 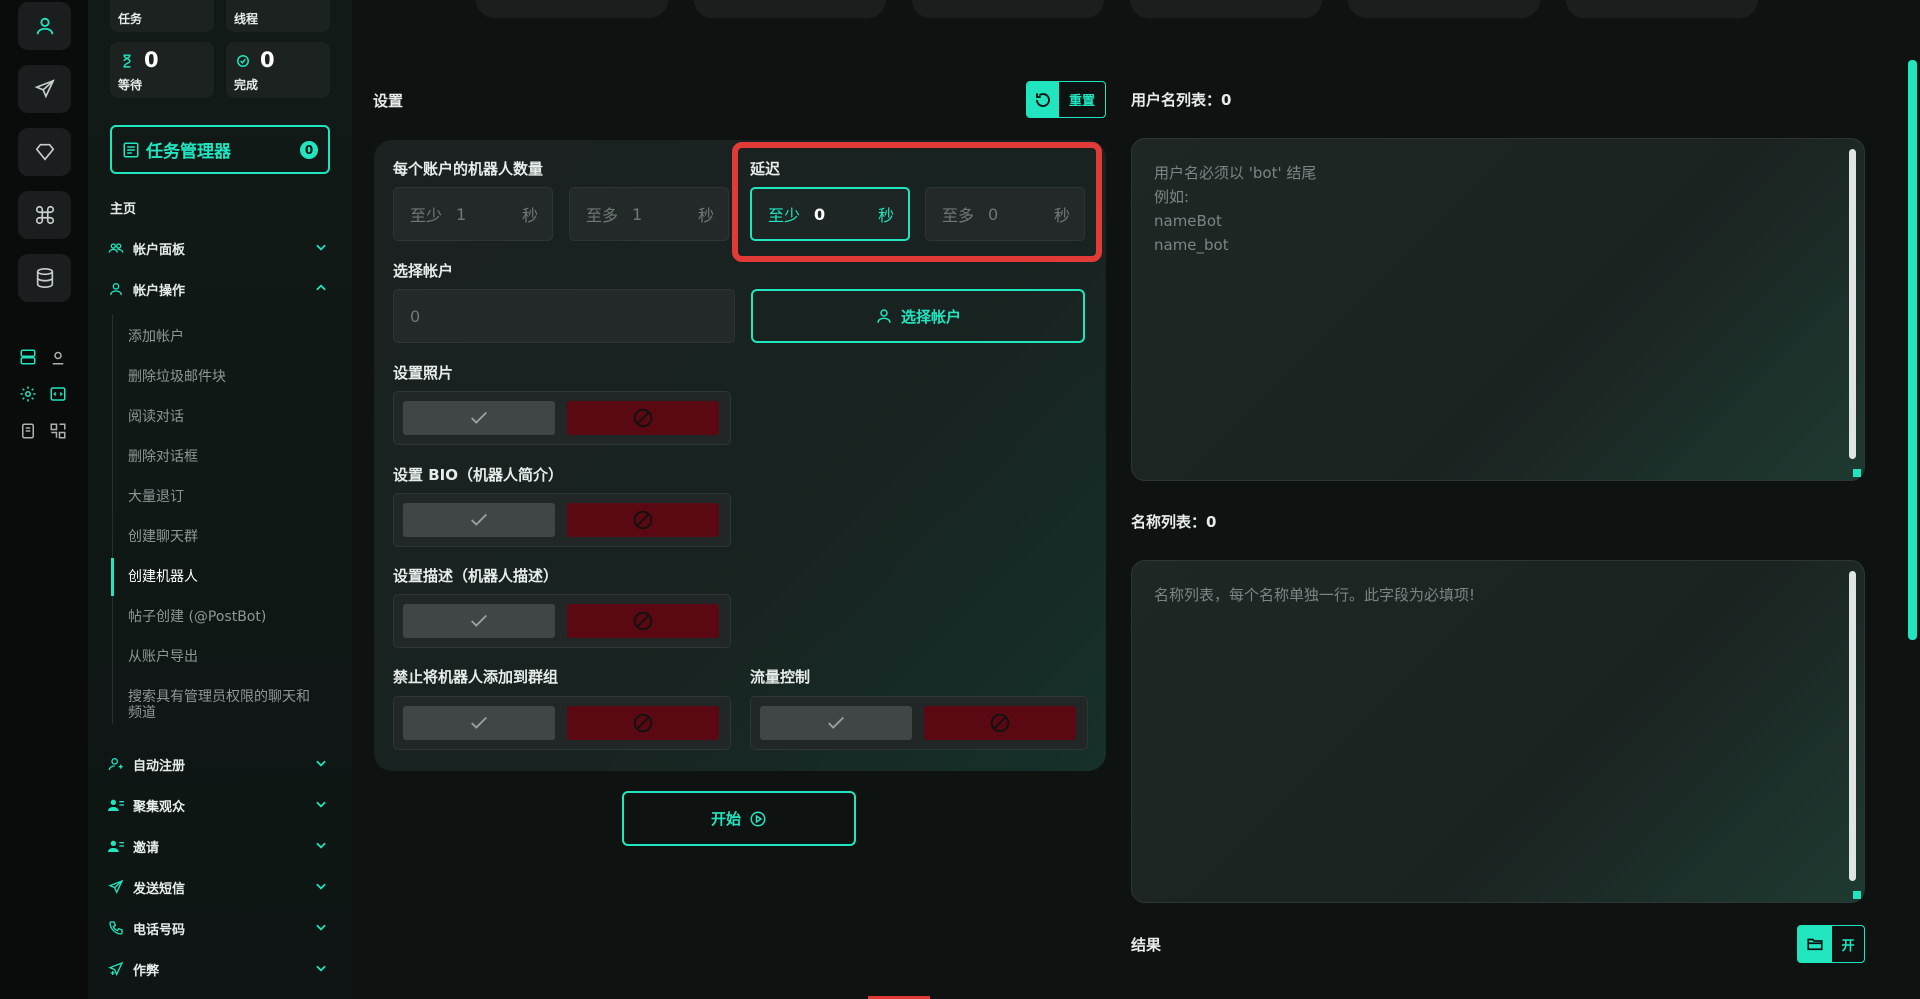 What do you see at coordinates (1498, 309) in the screenshot?
I see `usernames-textarea: 用户名必须以 'bot' 结尾 例如: nameBot name_bot` at bounding box center [1498, 309].